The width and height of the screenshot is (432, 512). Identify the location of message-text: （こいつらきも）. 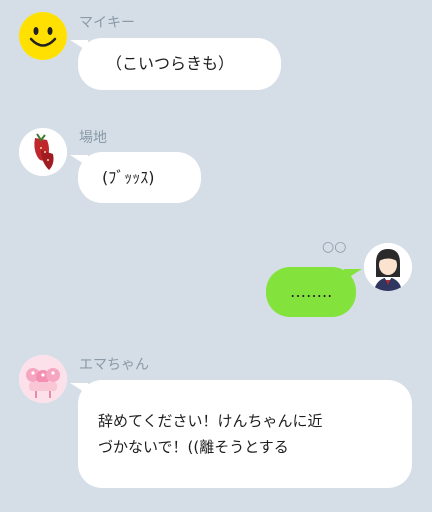
(170, 63).